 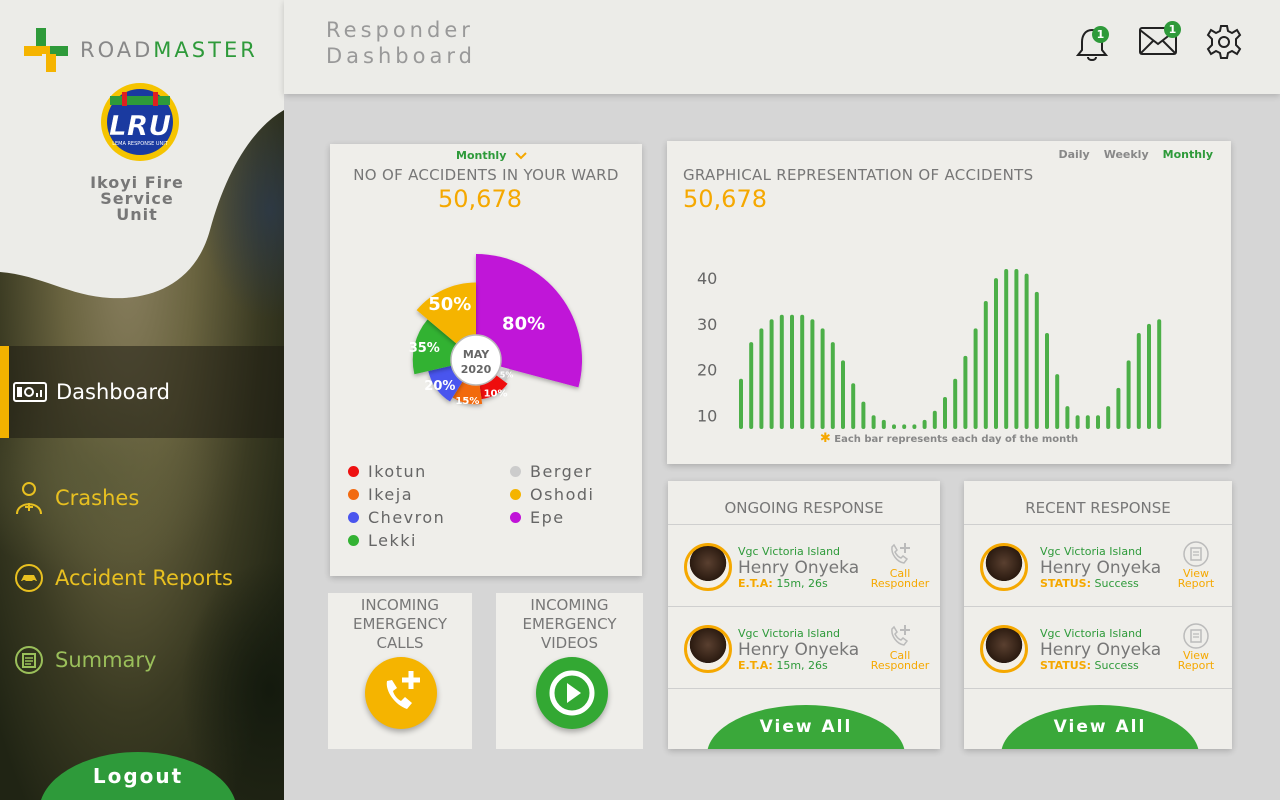 I want to click on pie-center-year: 2020, so click(x=476, y=369).